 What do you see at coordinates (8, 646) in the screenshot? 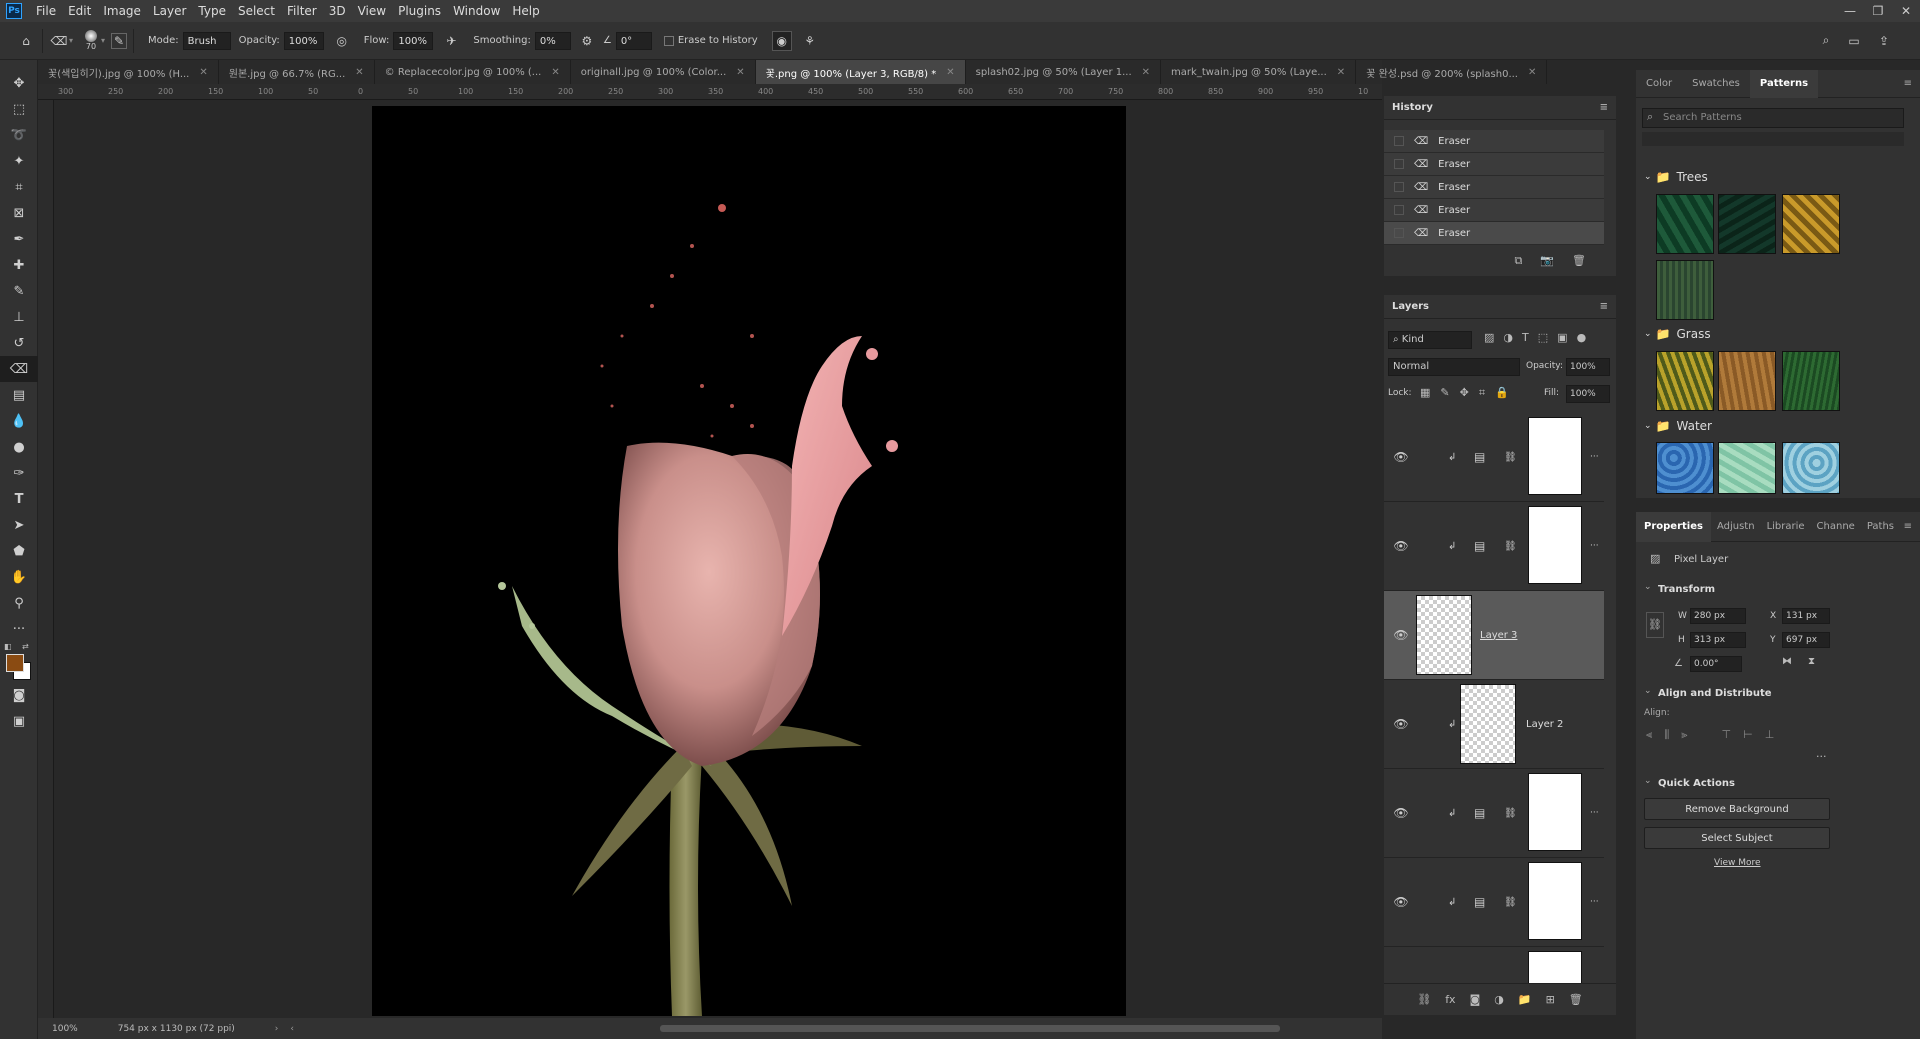
I see `default-colors-icon: ◧` at bounding box center [8, 646].